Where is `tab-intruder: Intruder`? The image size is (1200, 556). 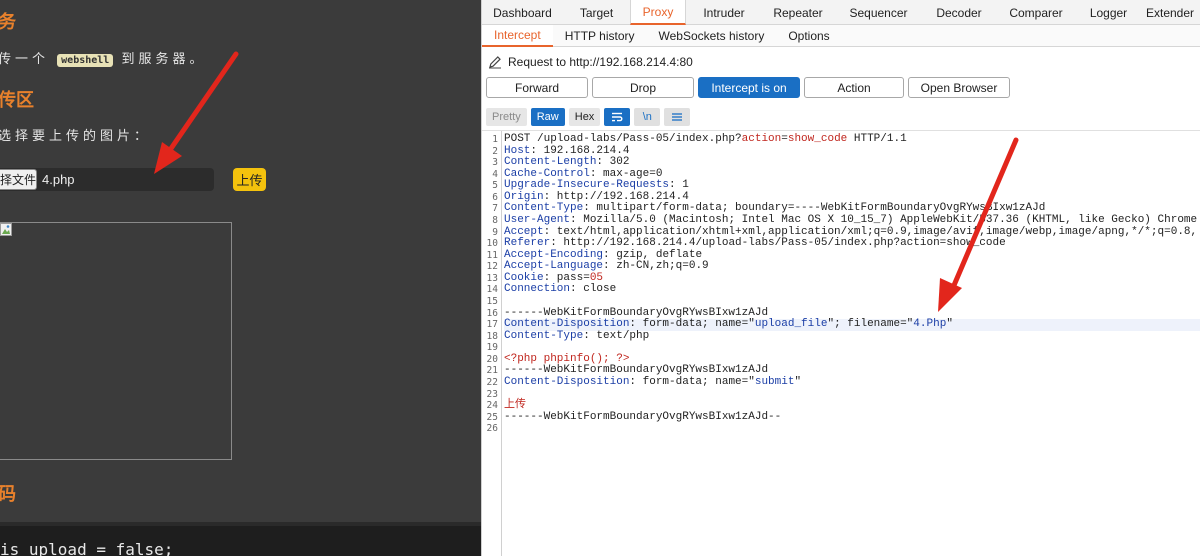
tab-intruder: Intruder is located at coordinates (724, 12).